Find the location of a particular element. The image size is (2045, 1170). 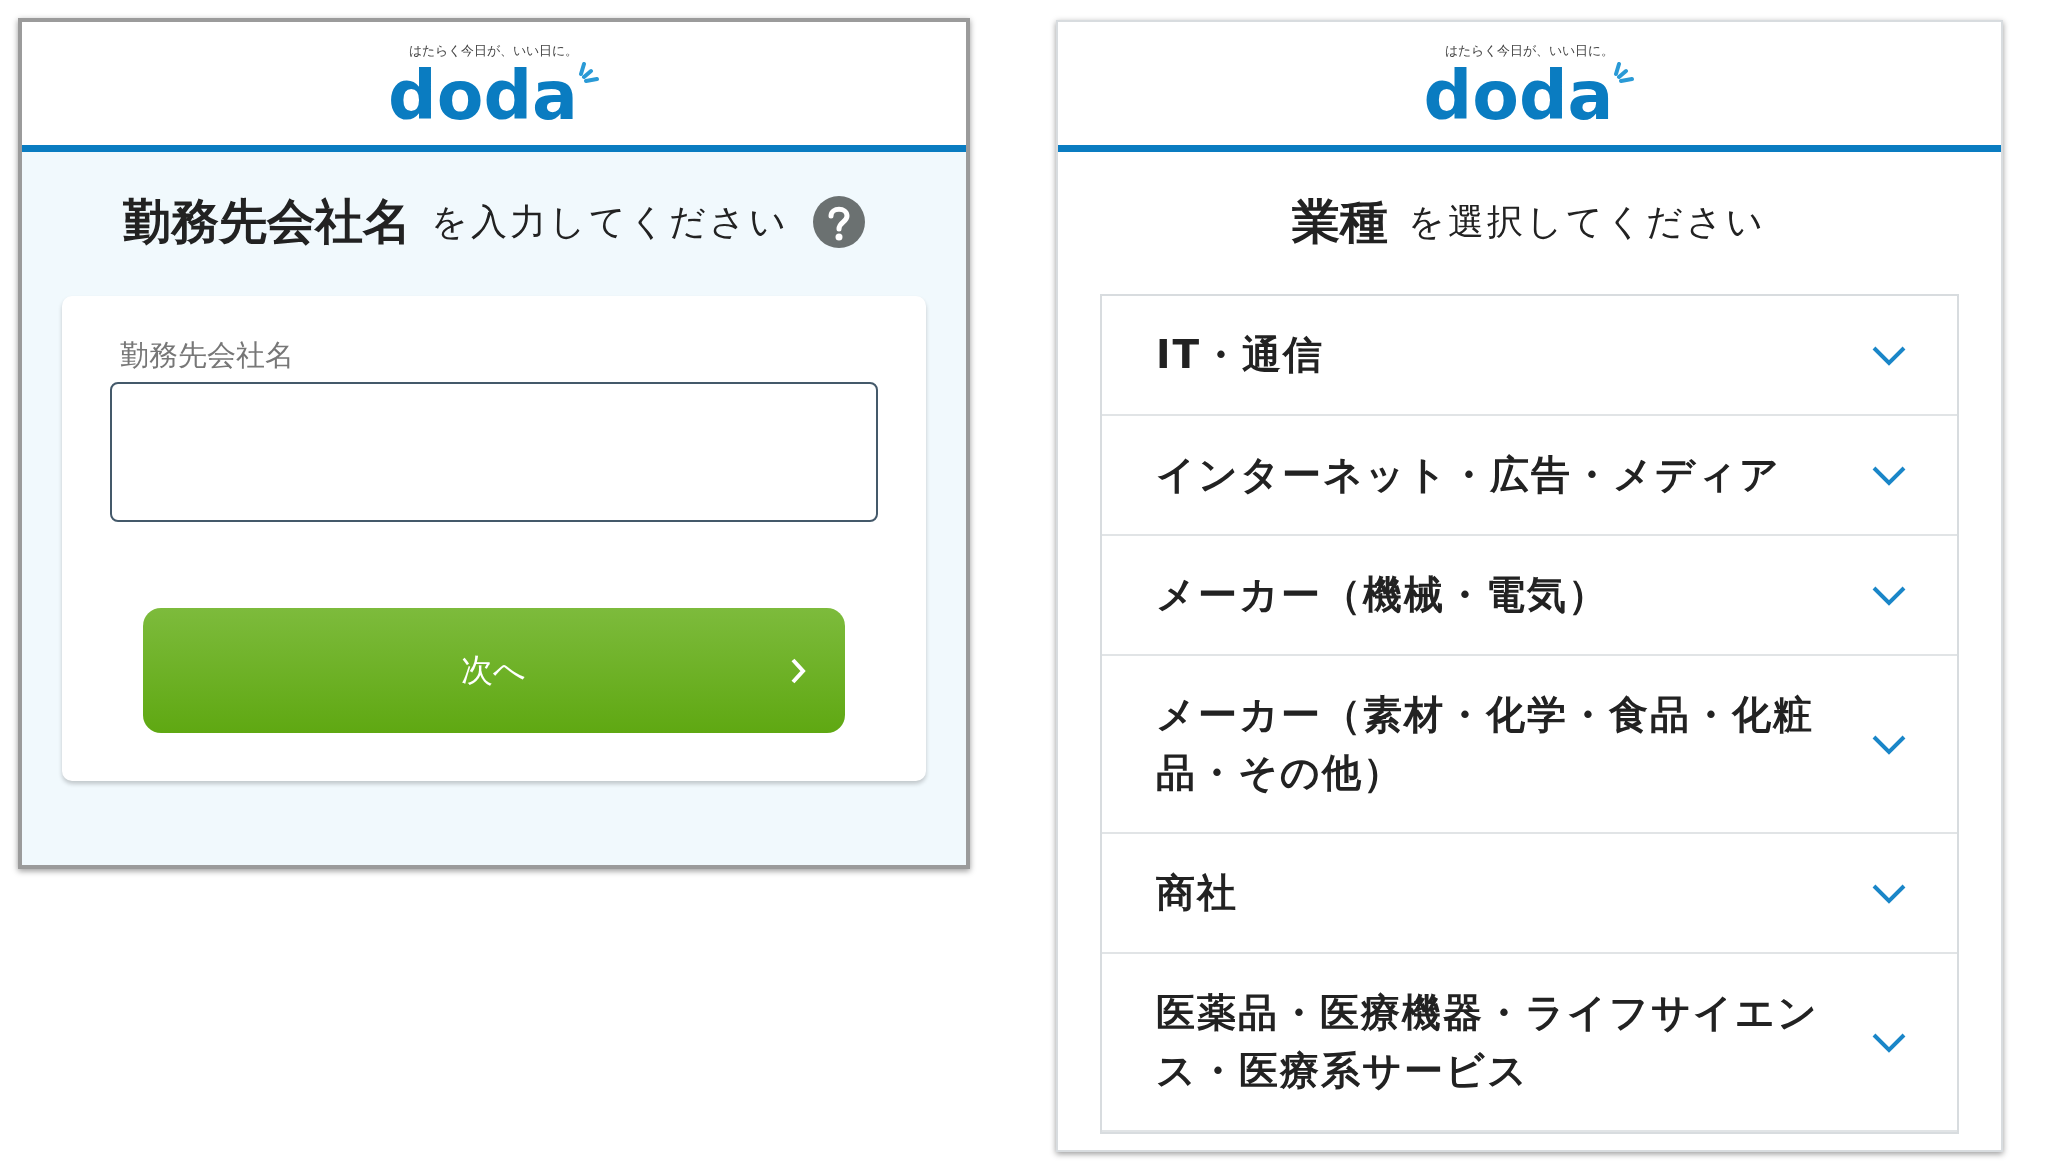

heading-title: 業種 is located at coordinates (1340, 221).